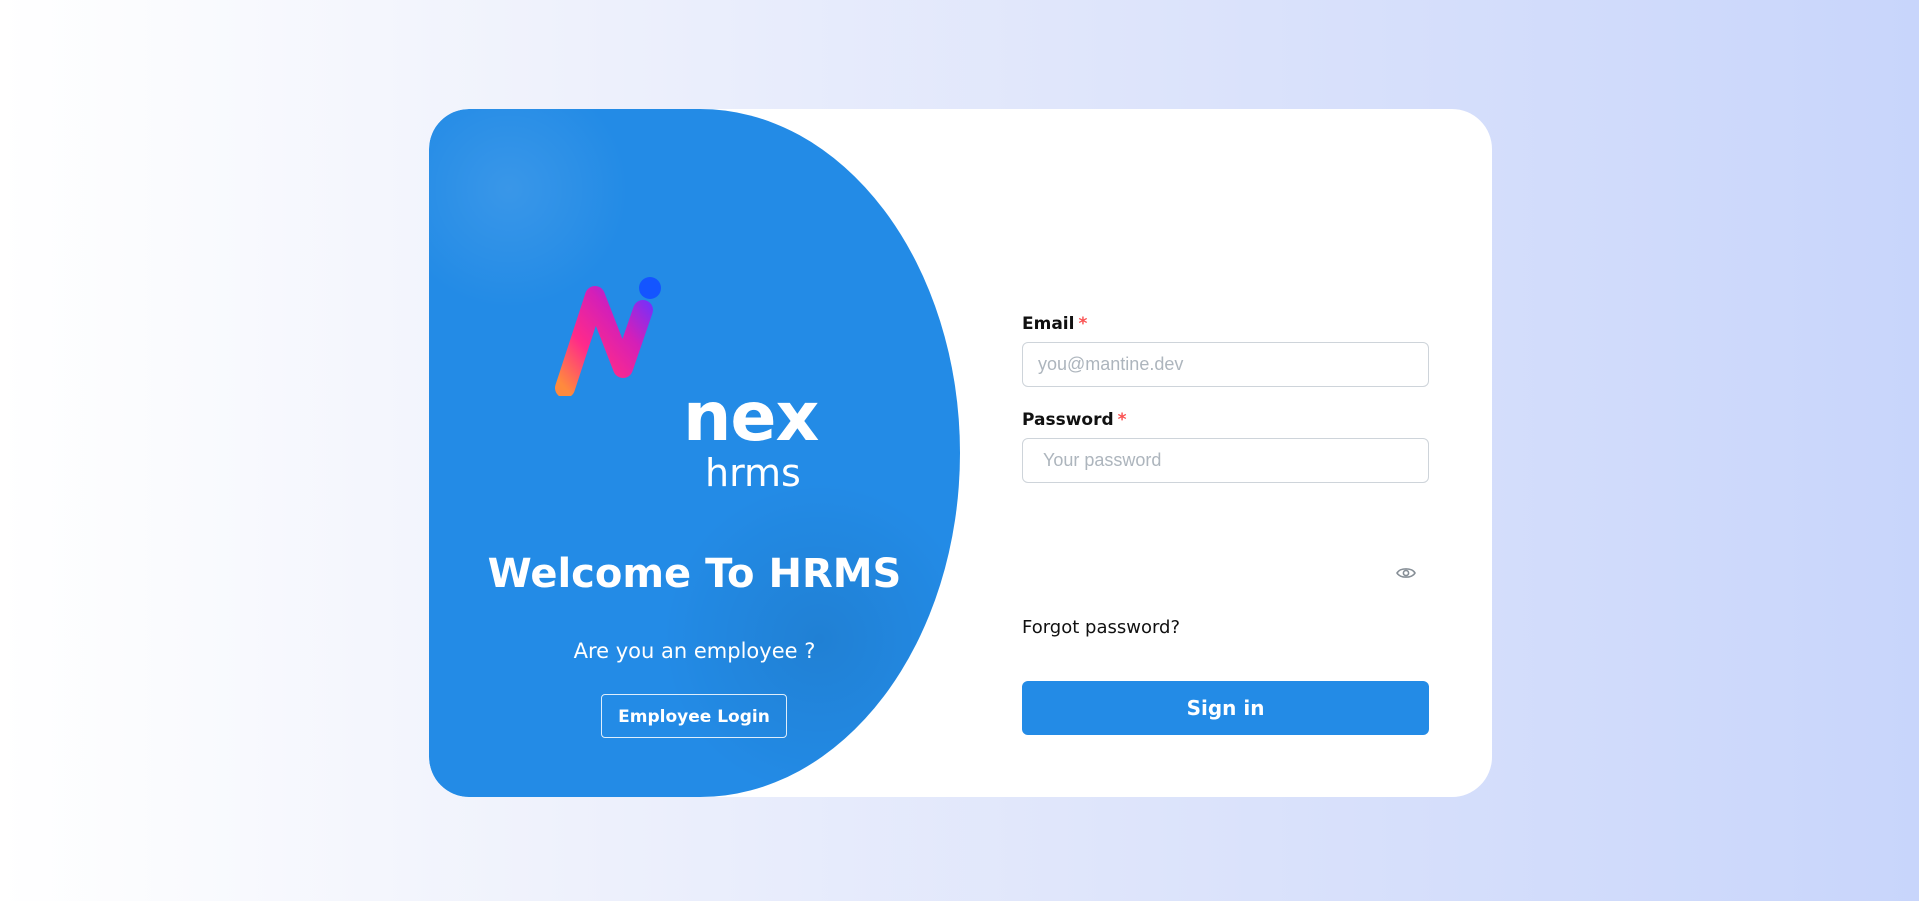 The height and width of the screenshot is (901, 1919). Describe the element at coordinates (1048, 324) in the screenshot. I see `email-label-text: Email` at that location.